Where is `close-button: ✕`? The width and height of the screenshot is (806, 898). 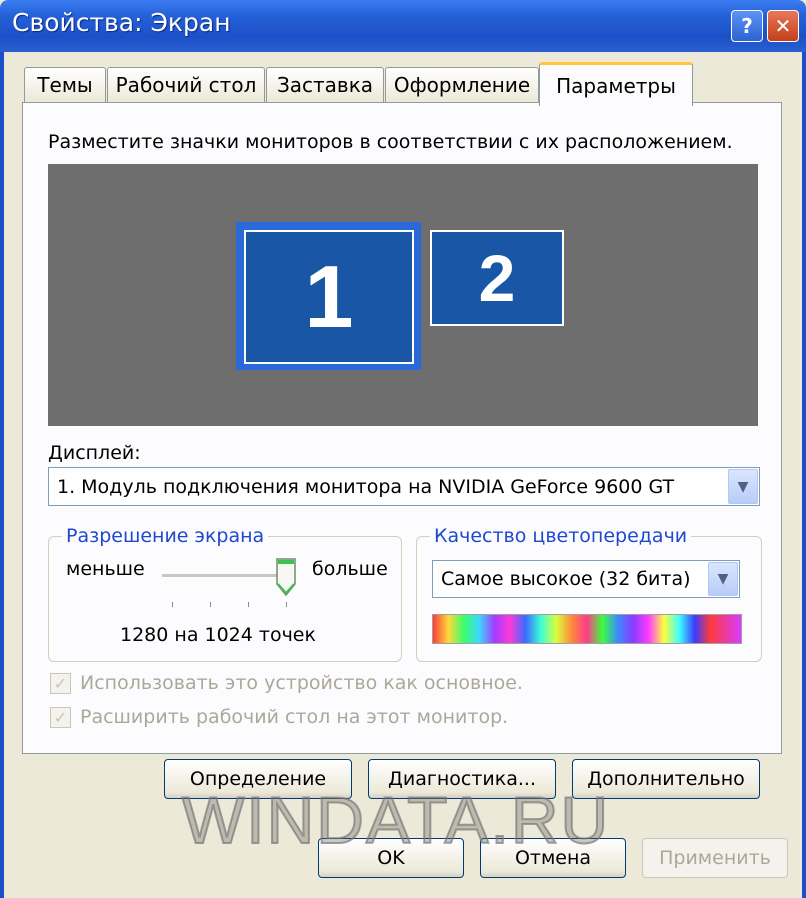 close-button: ✕ is located at coordinates (783, 26).